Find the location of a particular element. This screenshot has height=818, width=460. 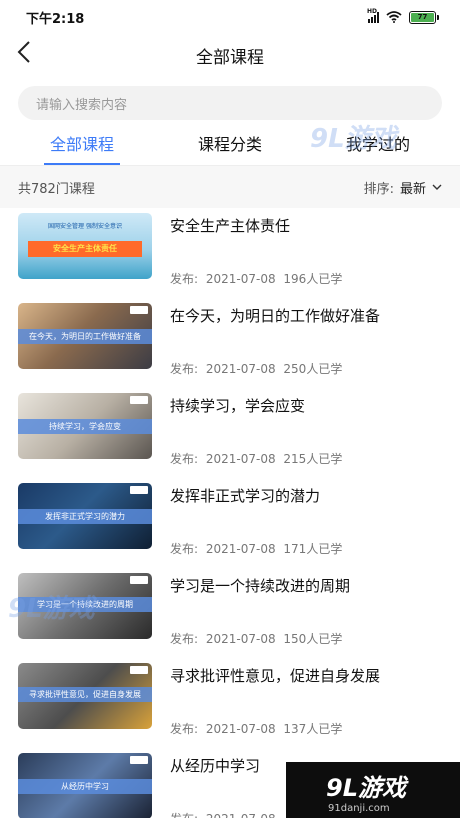

course-meta: 发布: 2021-07-08 171人已学 is located at coordinates (256, 549).